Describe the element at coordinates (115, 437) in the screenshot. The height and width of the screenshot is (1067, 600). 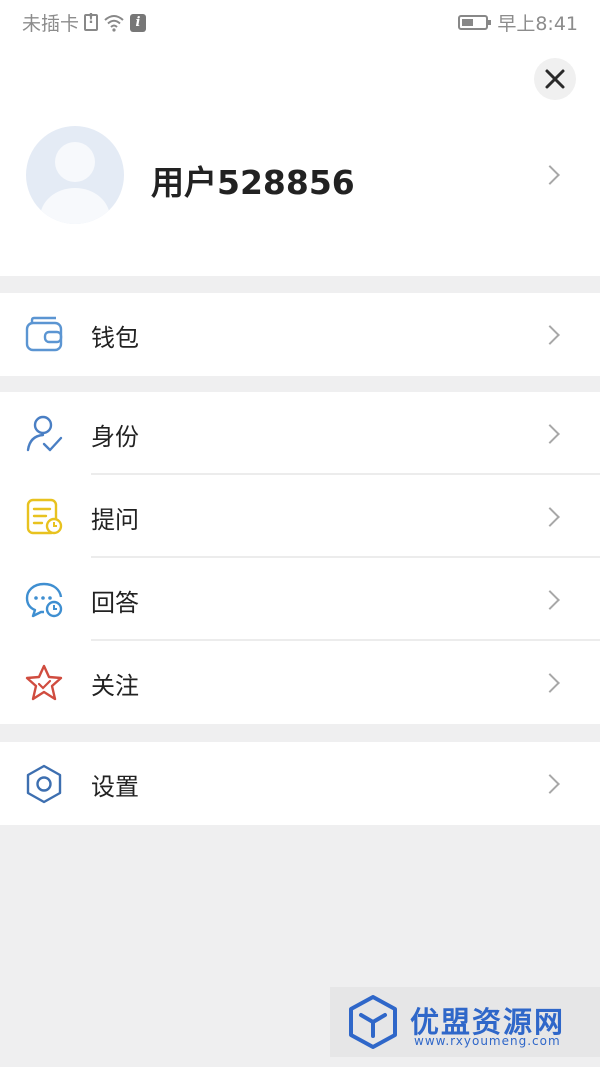
I see `menu-item-identity-label: 身份` at that location.